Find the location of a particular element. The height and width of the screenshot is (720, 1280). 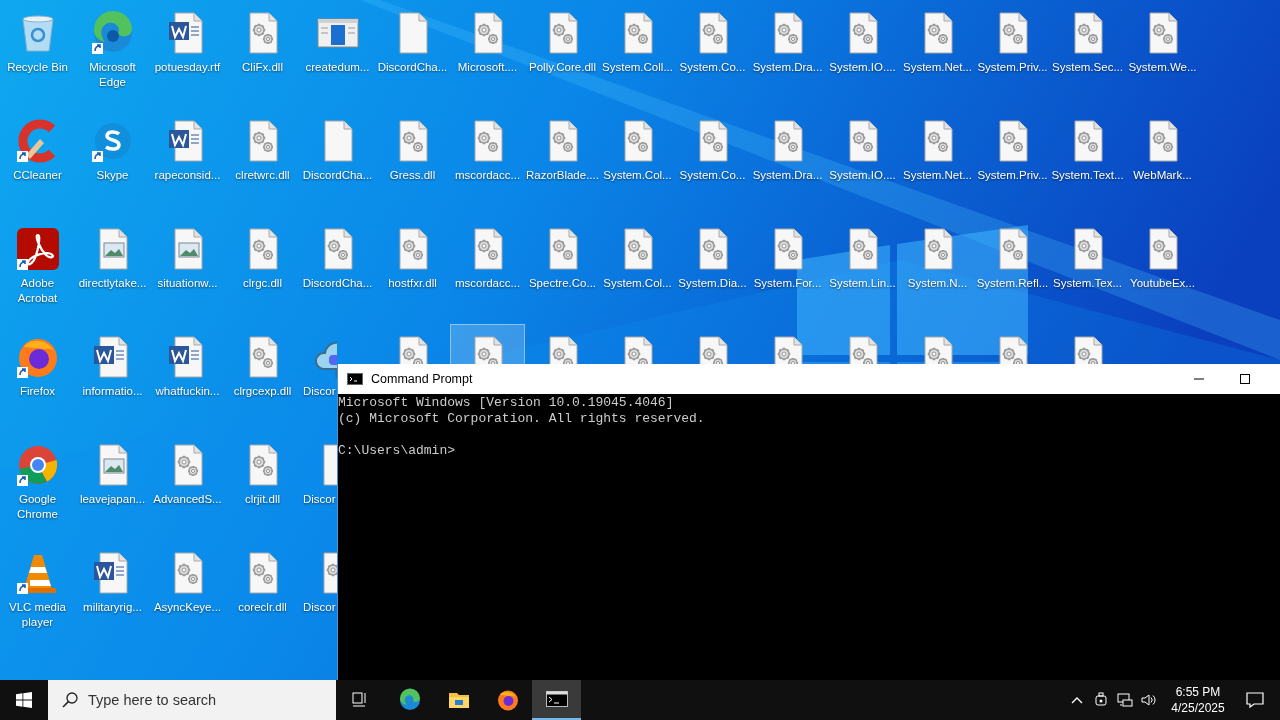

icon-label: clretwrc.dll is located at coordinates (262, 175).